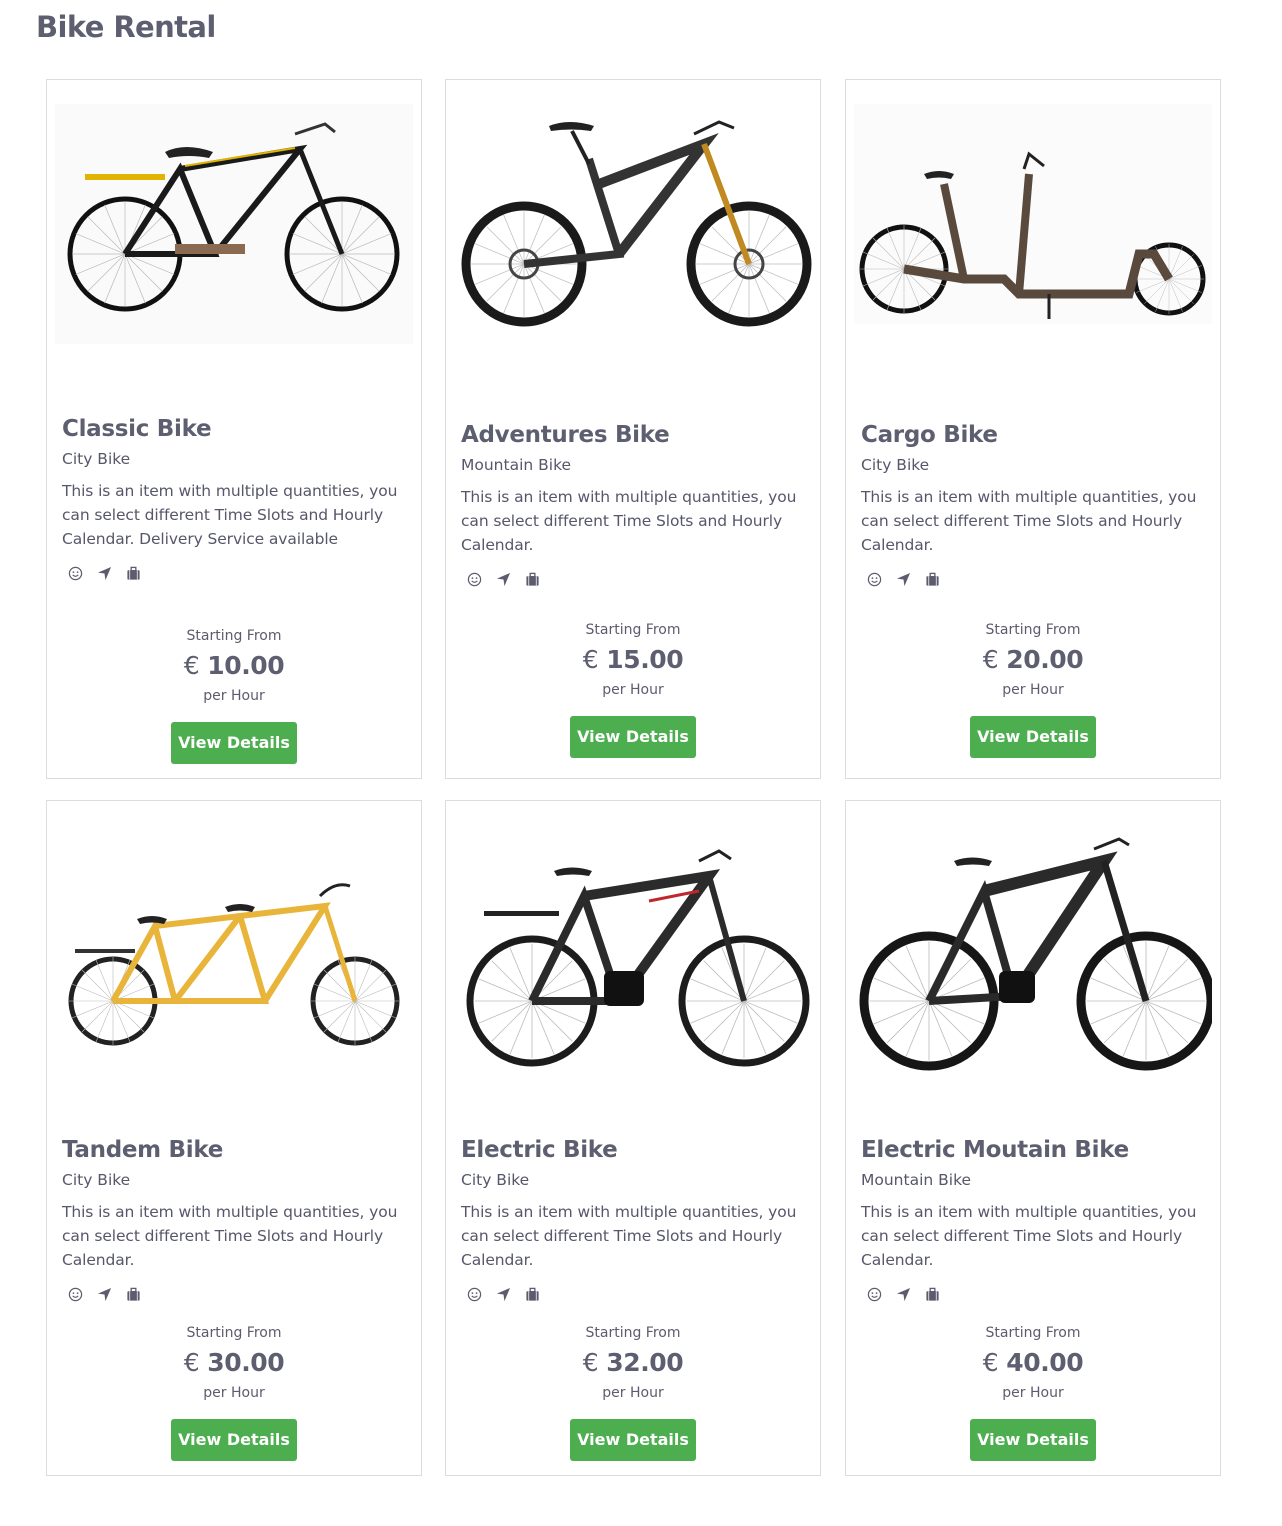 The image size is (1282, 1526). I want to click on price: €20.00, so click(1033, 660).